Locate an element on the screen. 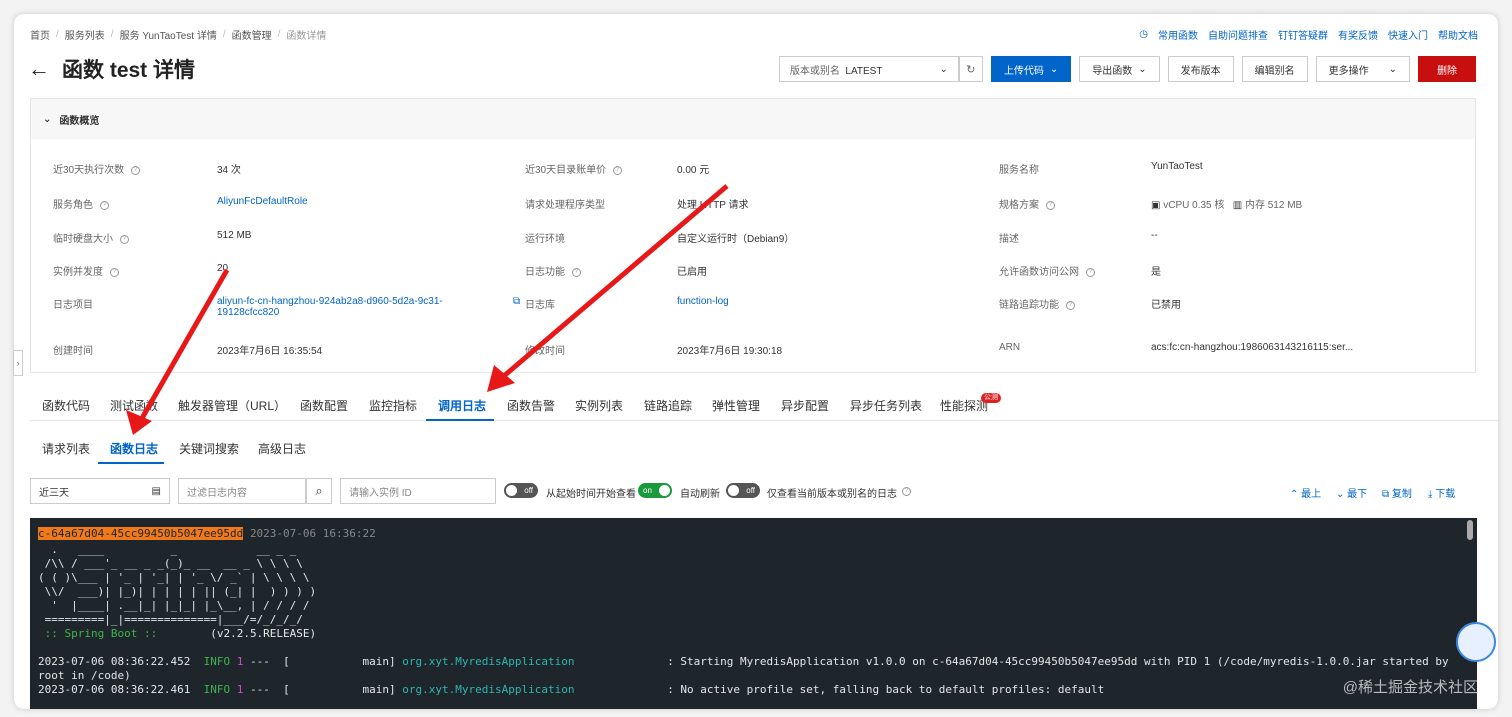  overview-key: 描述 is located at coordinates (1009, 239).